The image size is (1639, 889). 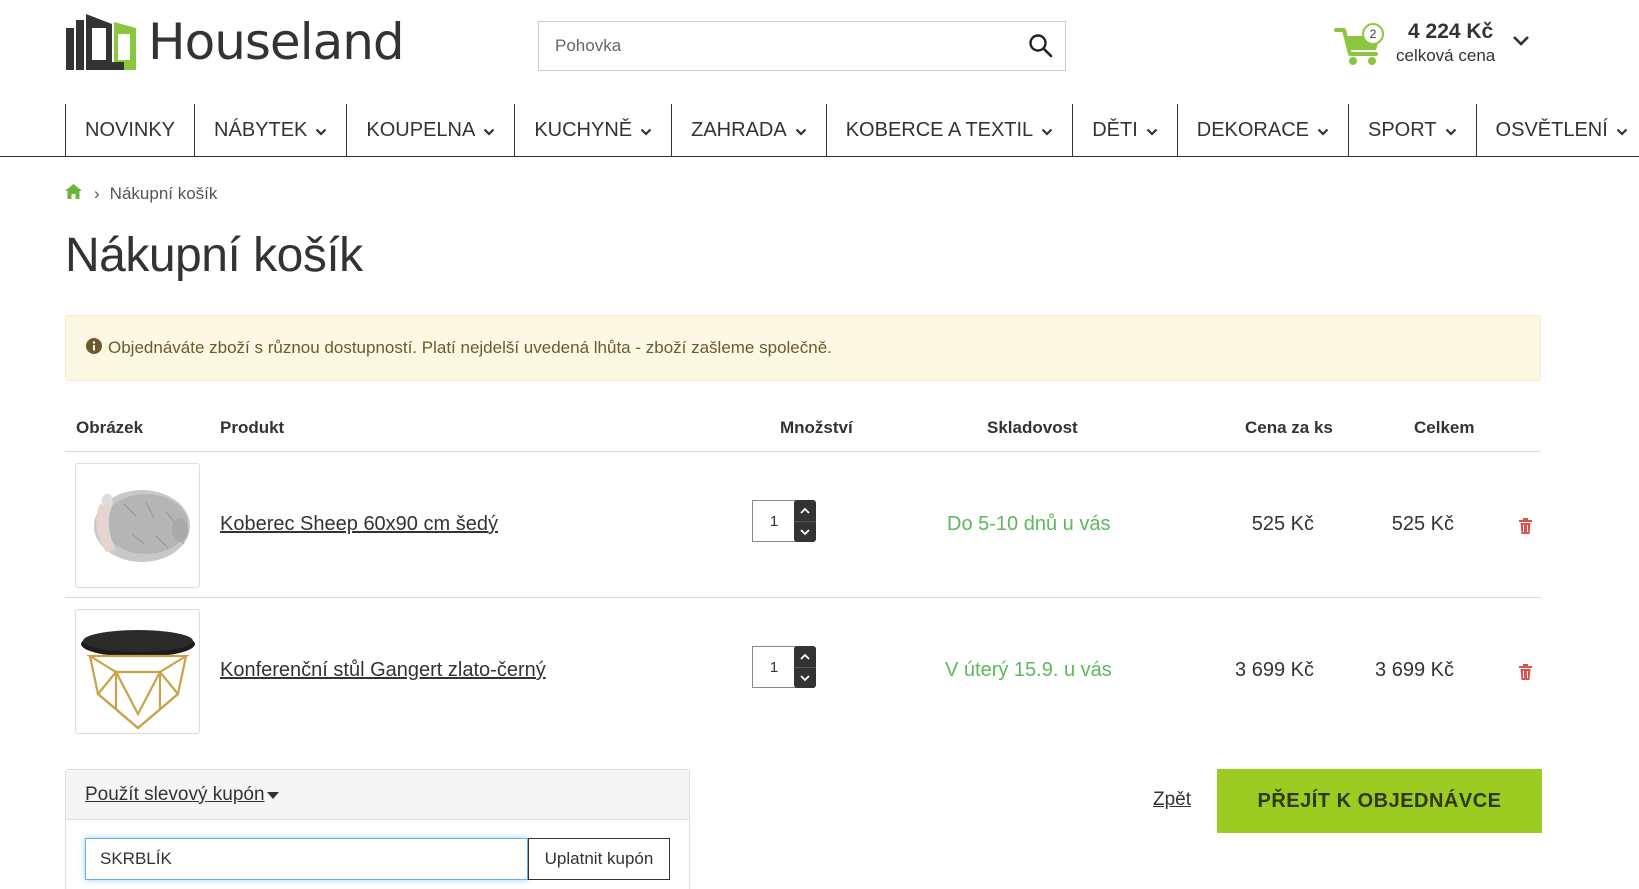 What do you see at coordinates (1115, 129) in the screenshot?
I see `nav-item-label: DĚTI` at bounding box center [1115, 129].